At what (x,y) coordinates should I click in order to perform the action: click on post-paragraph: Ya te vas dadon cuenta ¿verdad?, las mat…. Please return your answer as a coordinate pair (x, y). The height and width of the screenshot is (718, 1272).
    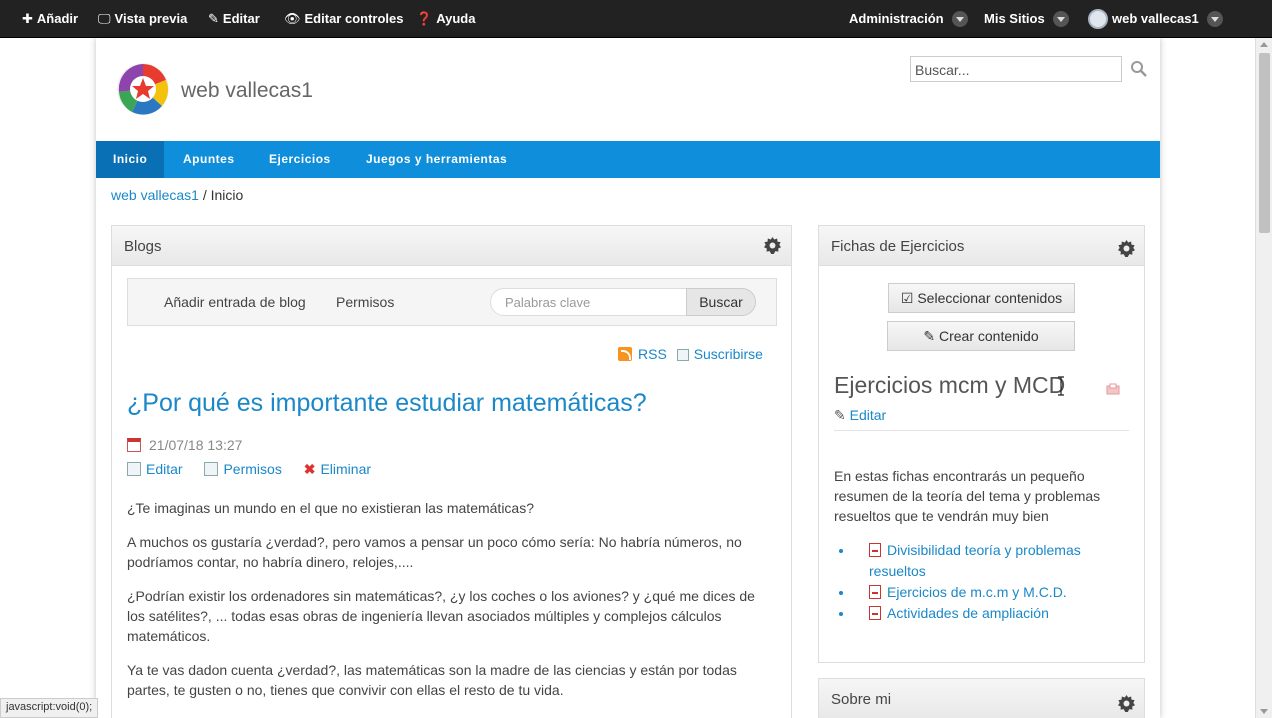
    Looking at the image, I should click on (432, 680).